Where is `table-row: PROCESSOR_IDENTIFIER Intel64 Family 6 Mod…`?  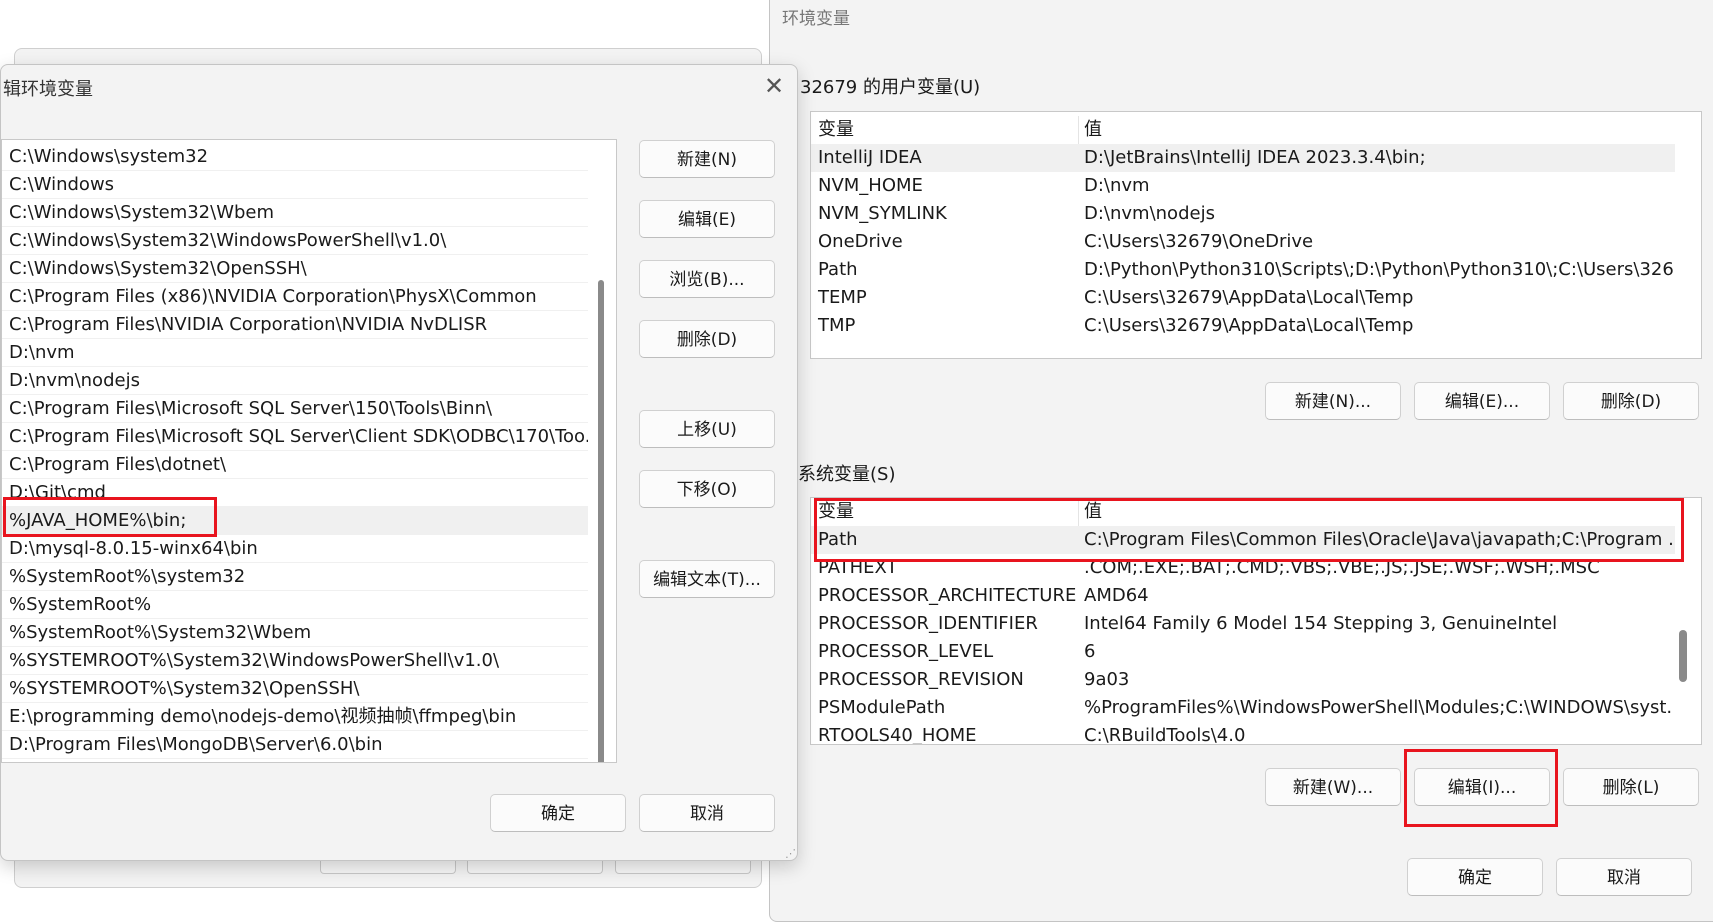
table-row: PROCESSOR_IDENTIFIER Intel64 Family 6 Mod… is located at coordinates (1243, 624).